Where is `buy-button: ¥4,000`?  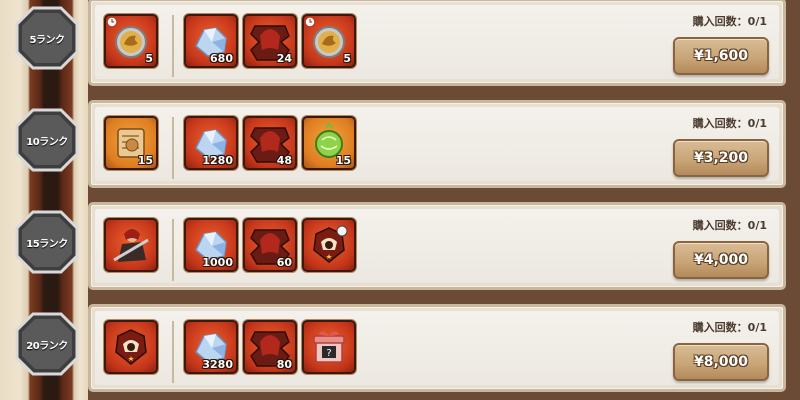
buy-button: ¥4,000 is located at coordinates (721, 260).